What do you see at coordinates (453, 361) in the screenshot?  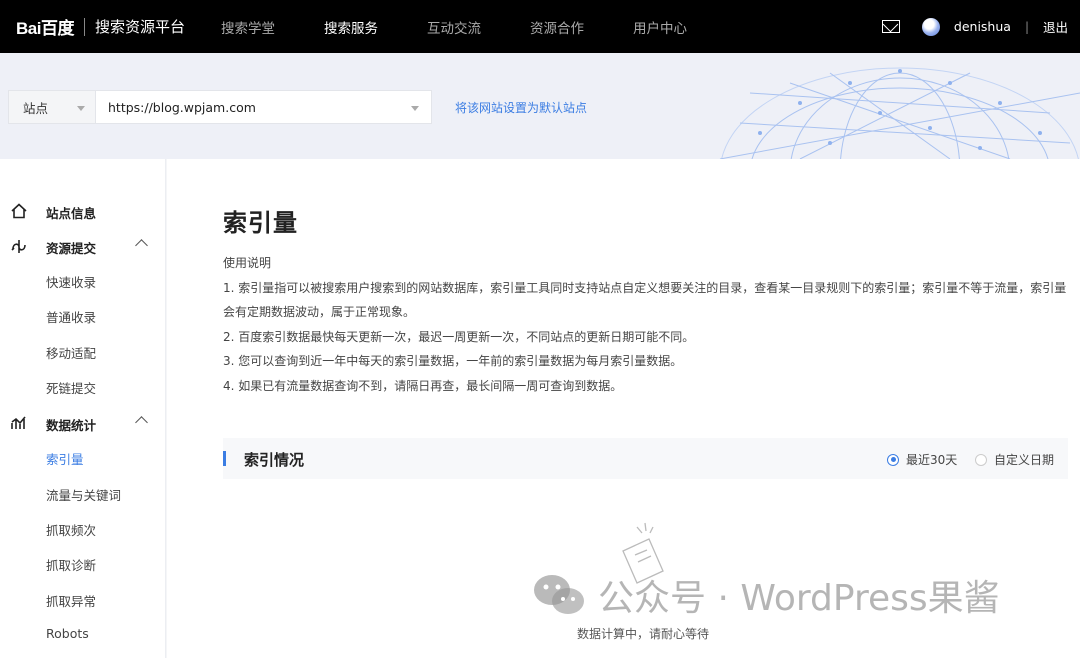 I see `usage-line: 3. 您可以查询到近一年中每天的索引量数据，一年前的索引量数据为每月索引量数据。` at bounding box center [453, 361].